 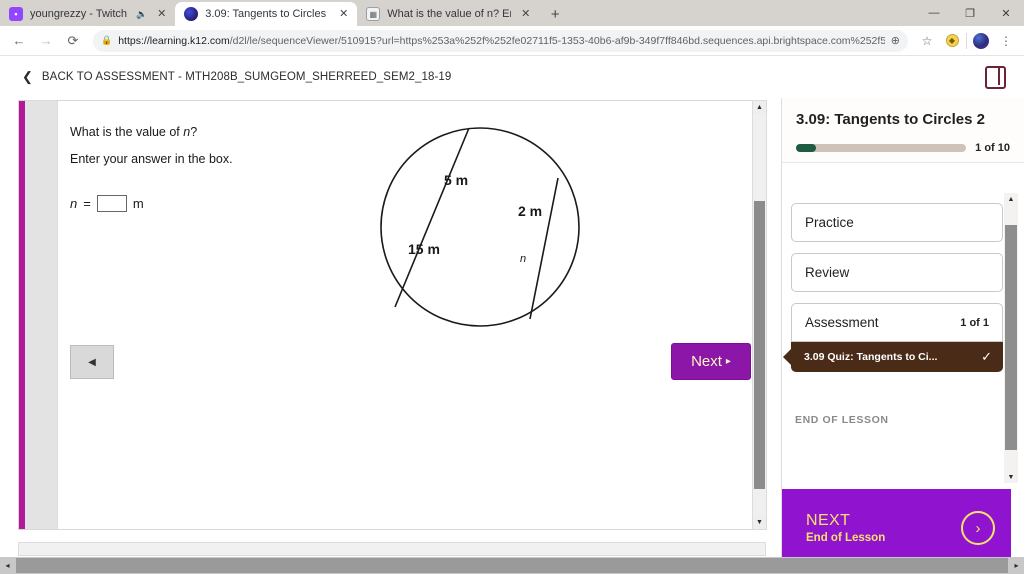 I want to click on question-instruction: Enter your answer in the box., so click(x=151, y=159).